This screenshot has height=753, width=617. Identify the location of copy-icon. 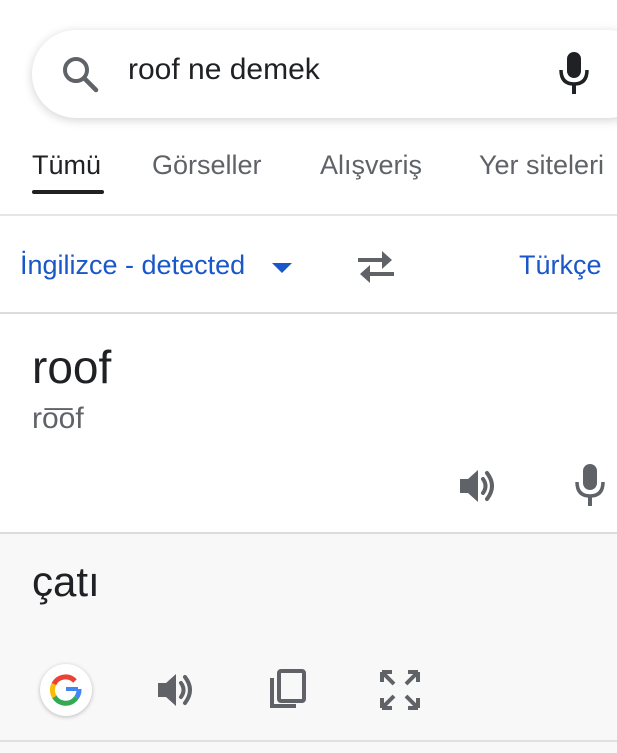
(287, 690).